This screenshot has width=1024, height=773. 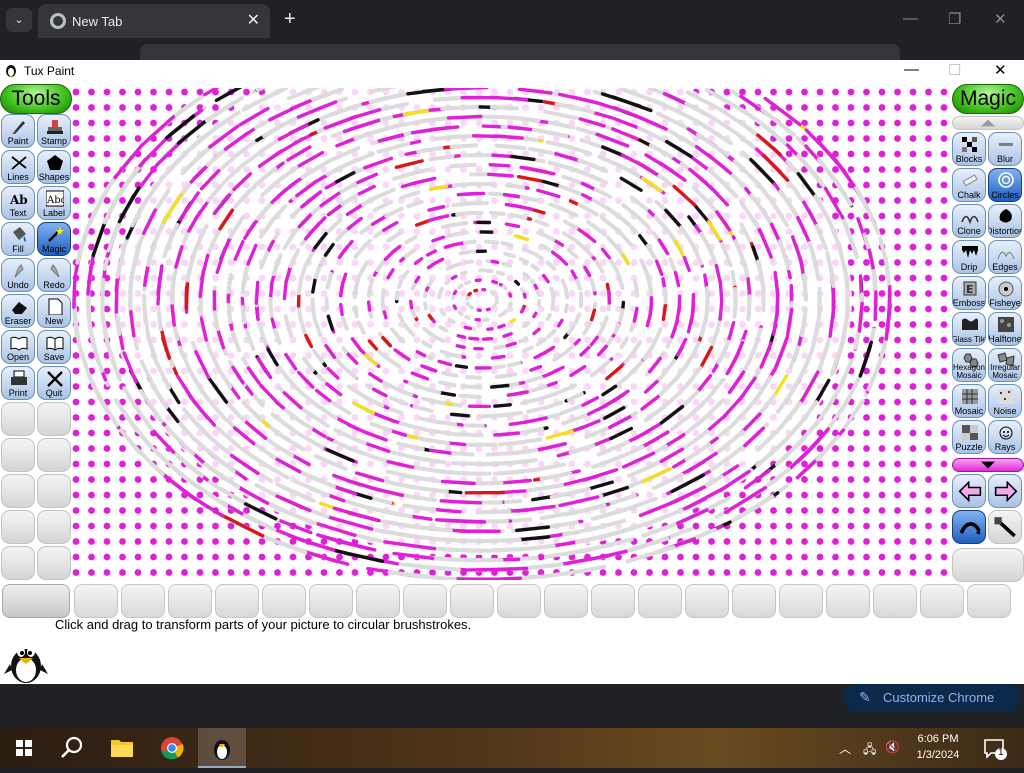 What do you see at coordinates (1005, 401) in the screenshot?
I see `magic-noise-button: Noise` at bounding box center [1005, 401].